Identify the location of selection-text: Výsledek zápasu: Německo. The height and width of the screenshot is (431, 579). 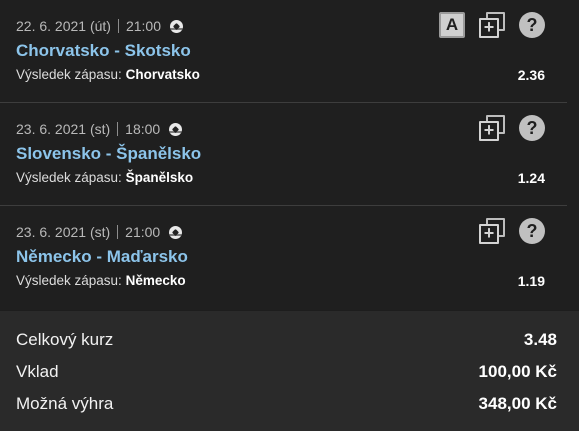
(101, 281).